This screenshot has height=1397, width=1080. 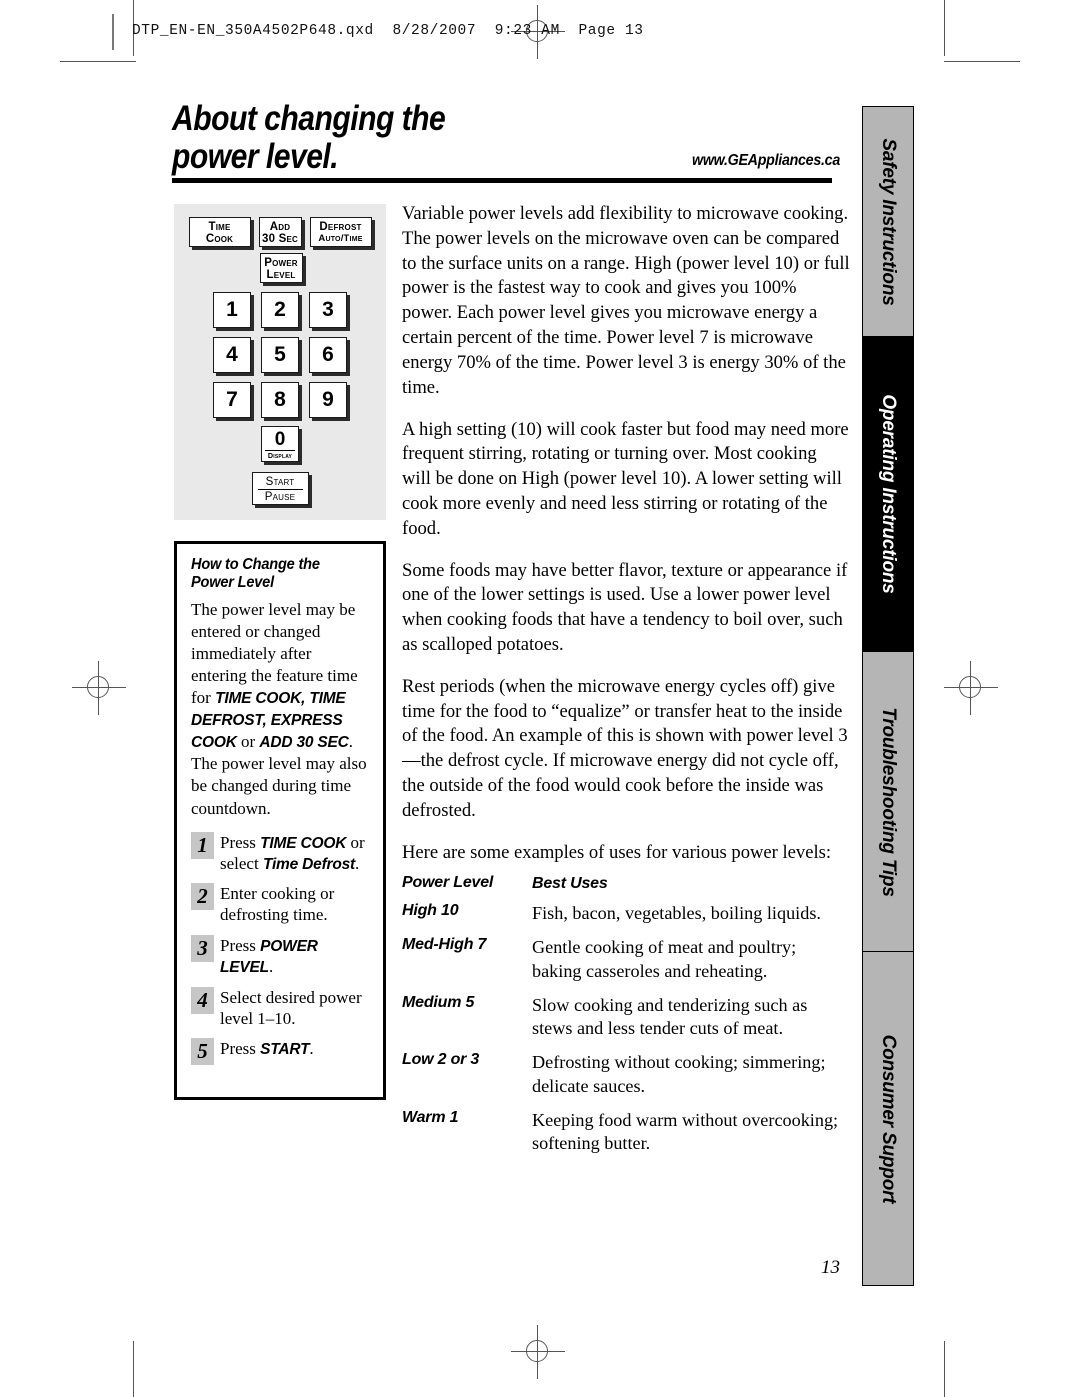 I want to click on how-para1-mid: or, so click(x=248, y=742).